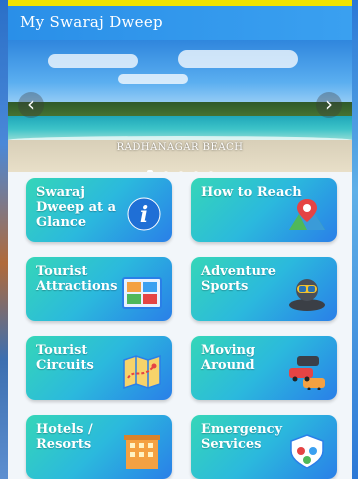  What do you see at coordinates (64, 437) in the screenshot?
I see `tile-label: Hotels / Resorts` at bounding box center [64, 437].